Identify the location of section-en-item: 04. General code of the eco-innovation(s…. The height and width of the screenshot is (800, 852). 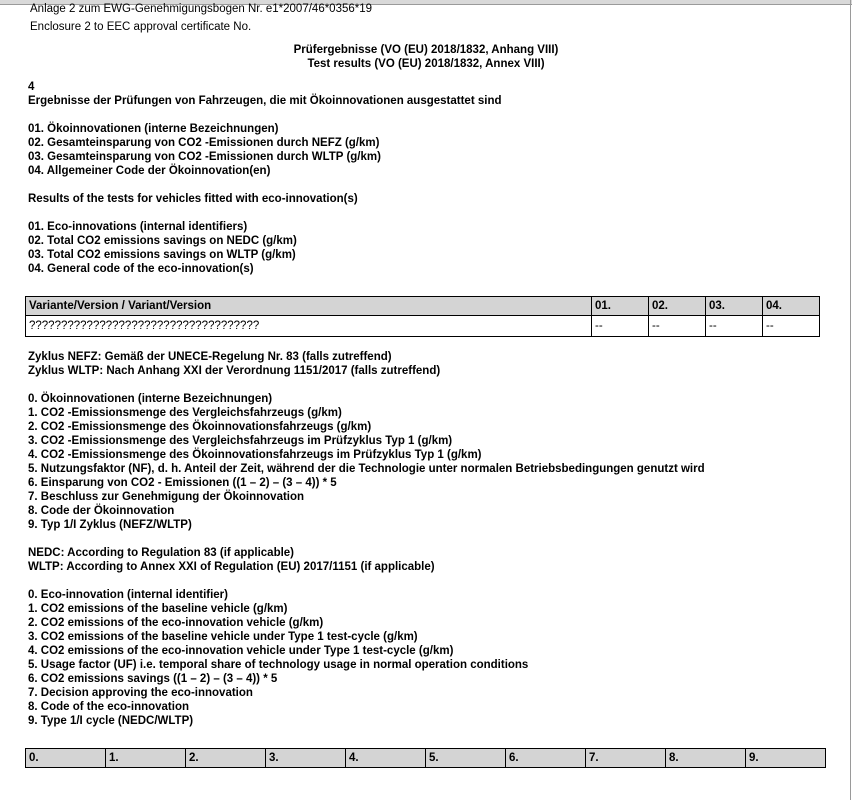
(141, 269).